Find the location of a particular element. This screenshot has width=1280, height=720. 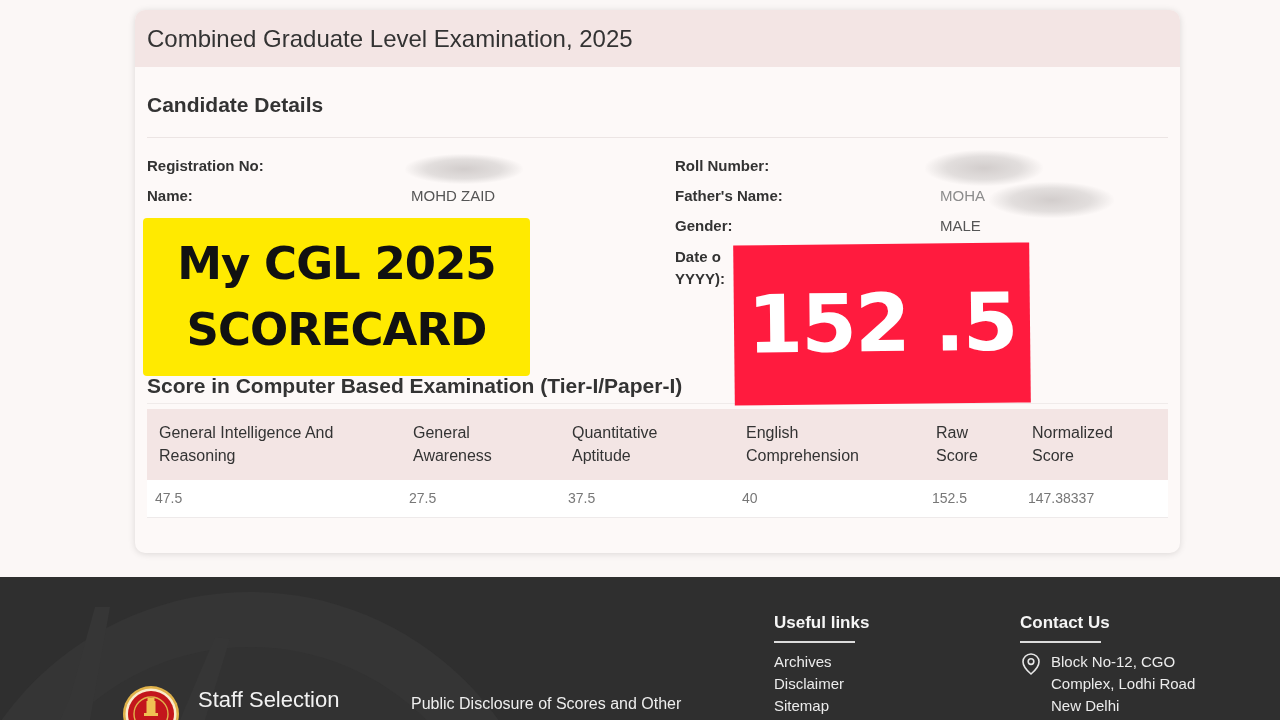

field-label: Date o YYYY): is located at coordinates (700, 268).